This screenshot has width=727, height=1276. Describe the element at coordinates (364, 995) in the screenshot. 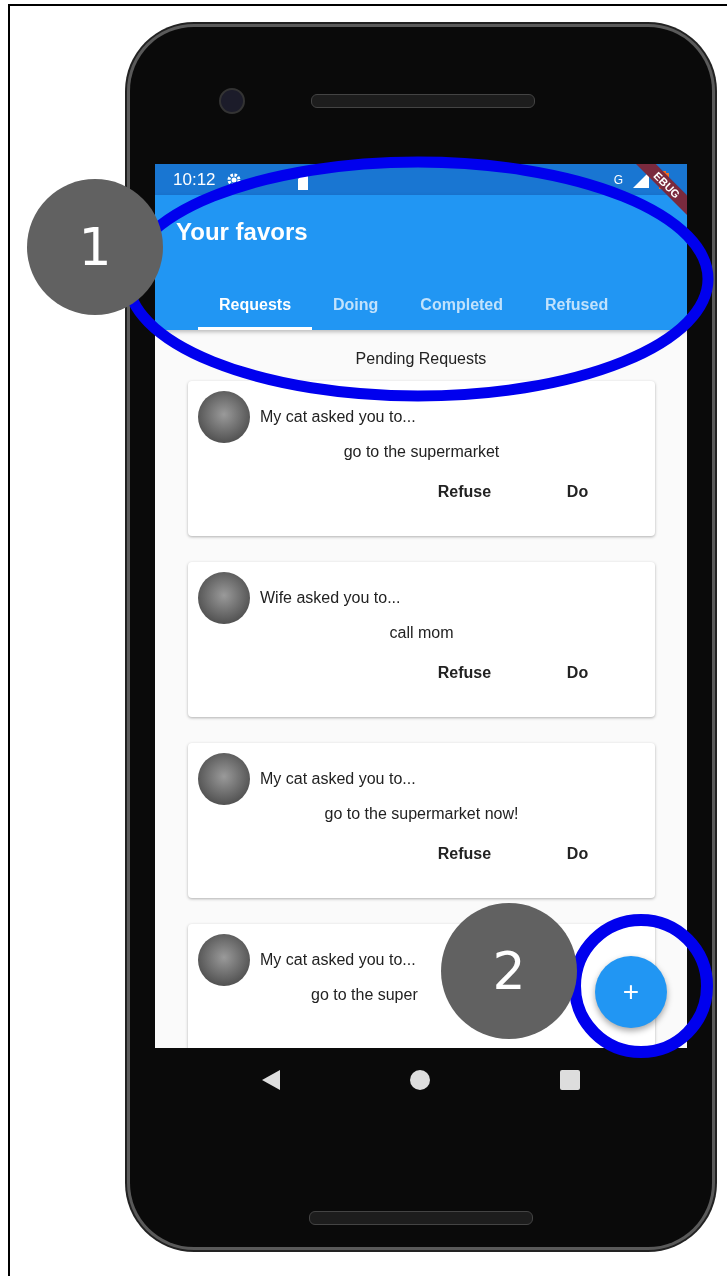

I see `request-task-text: go to the super` at that location.